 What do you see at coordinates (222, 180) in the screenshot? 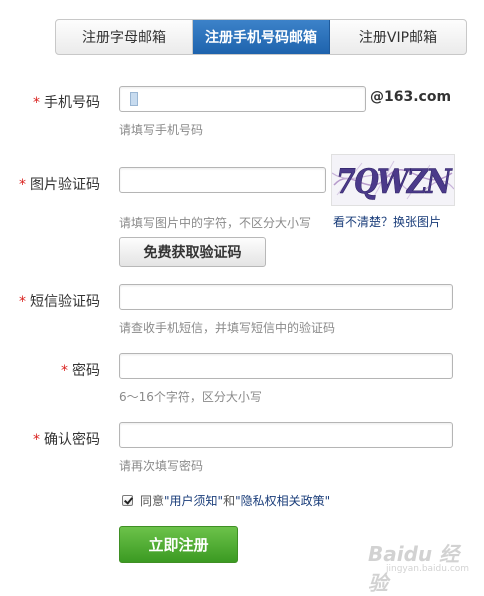
I see `captcha-input` at bounding box center [222, 180].